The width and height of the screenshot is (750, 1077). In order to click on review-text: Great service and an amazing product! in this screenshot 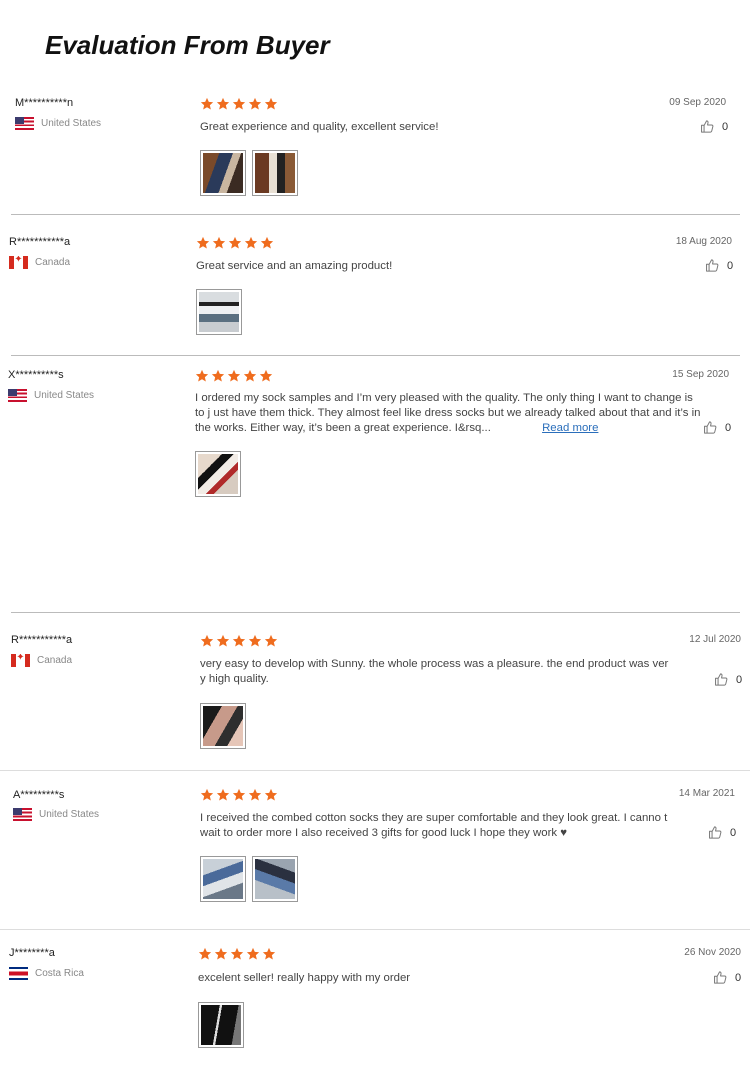, I will do `click(294, 266)`.